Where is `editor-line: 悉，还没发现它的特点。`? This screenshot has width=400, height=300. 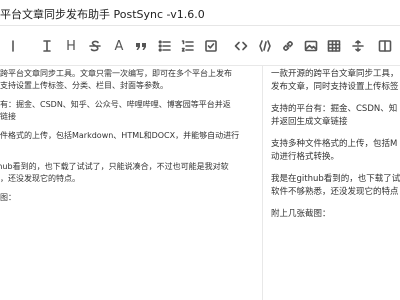
editor-line: 悉，还没发现它的特点。 is located at coordinates (40, 178).